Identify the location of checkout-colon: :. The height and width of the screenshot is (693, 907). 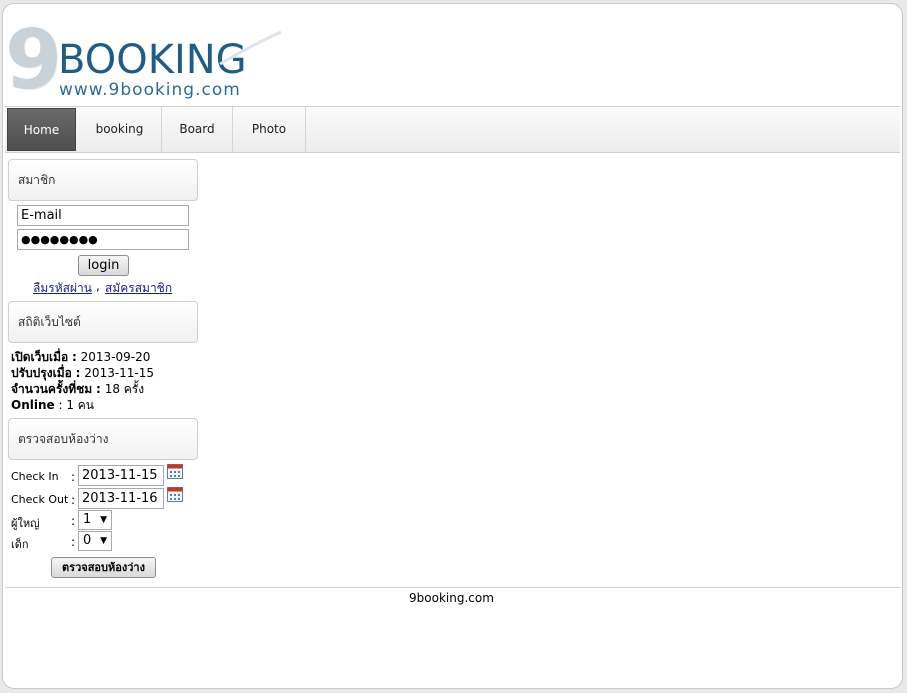
(73, 500).